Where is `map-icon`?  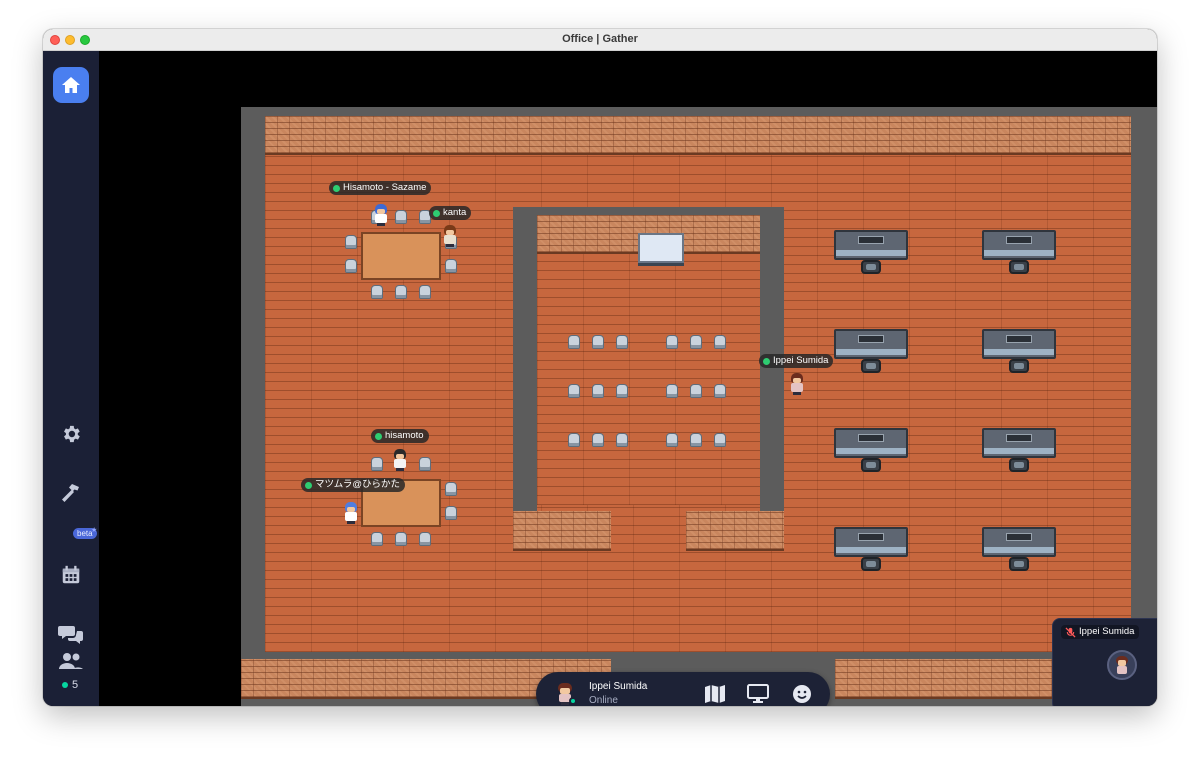
map-icon is located at coordinates (715, 694).